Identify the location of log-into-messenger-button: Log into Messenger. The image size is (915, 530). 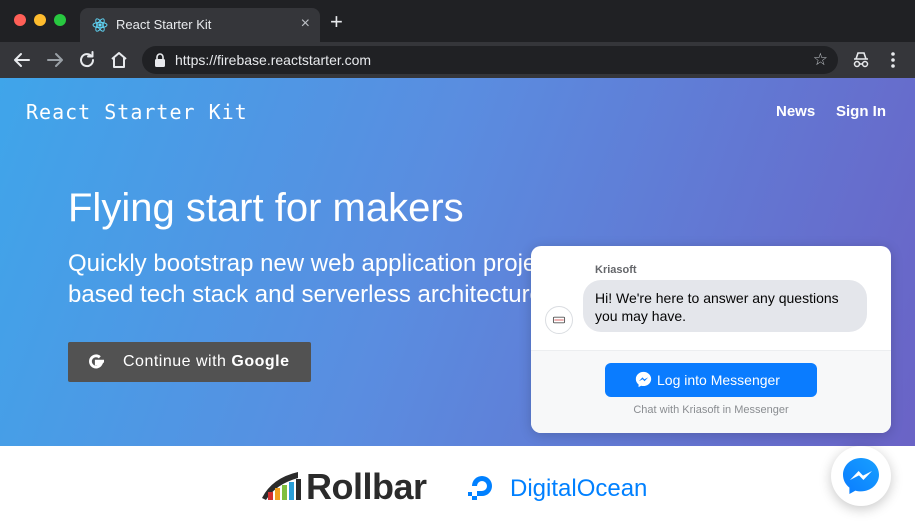
(711, 380).